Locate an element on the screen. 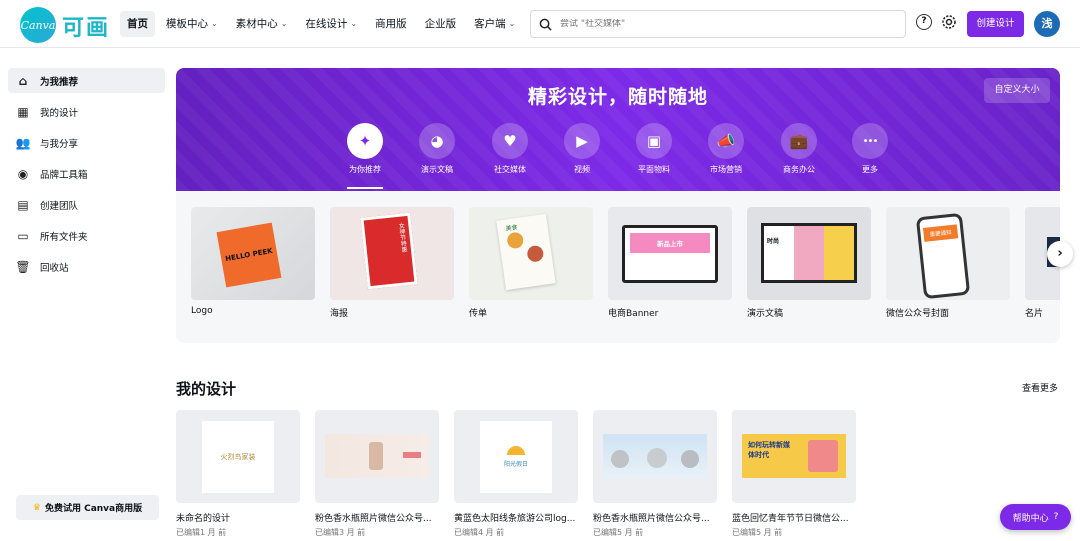  phone-banner: 重要通知 is located at coordinates (940, 233).